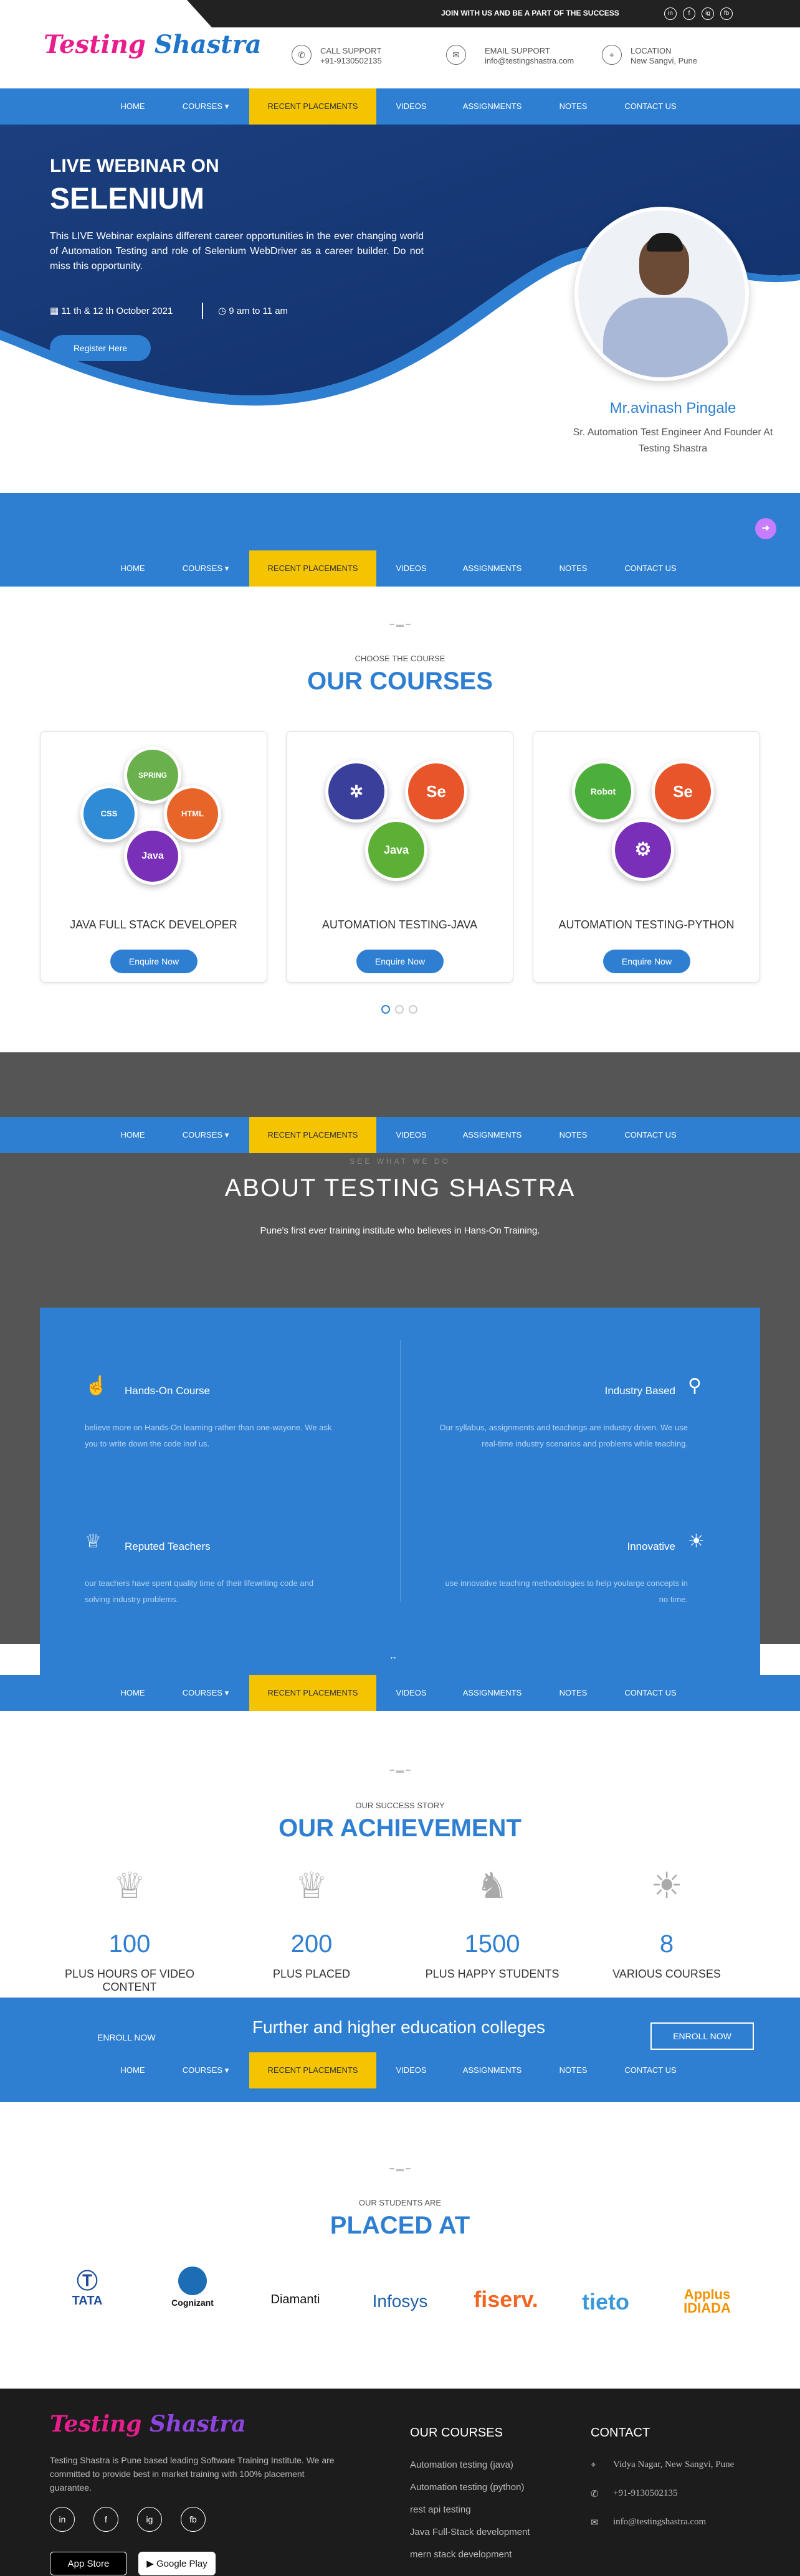 The height and width of the screenshot is (2576, 800). Describe the element at coordinates (492, 1886) in the screenshot. I see `chess-knight-icon: ♞` at that location.